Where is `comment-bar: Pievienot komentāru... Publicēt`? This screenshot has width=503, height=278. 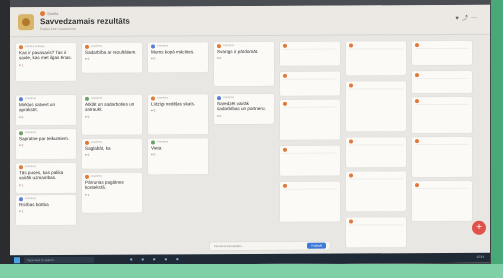 comment-bar: Pievienot komentāru... Publicēt is located at coordinates (270, 246).